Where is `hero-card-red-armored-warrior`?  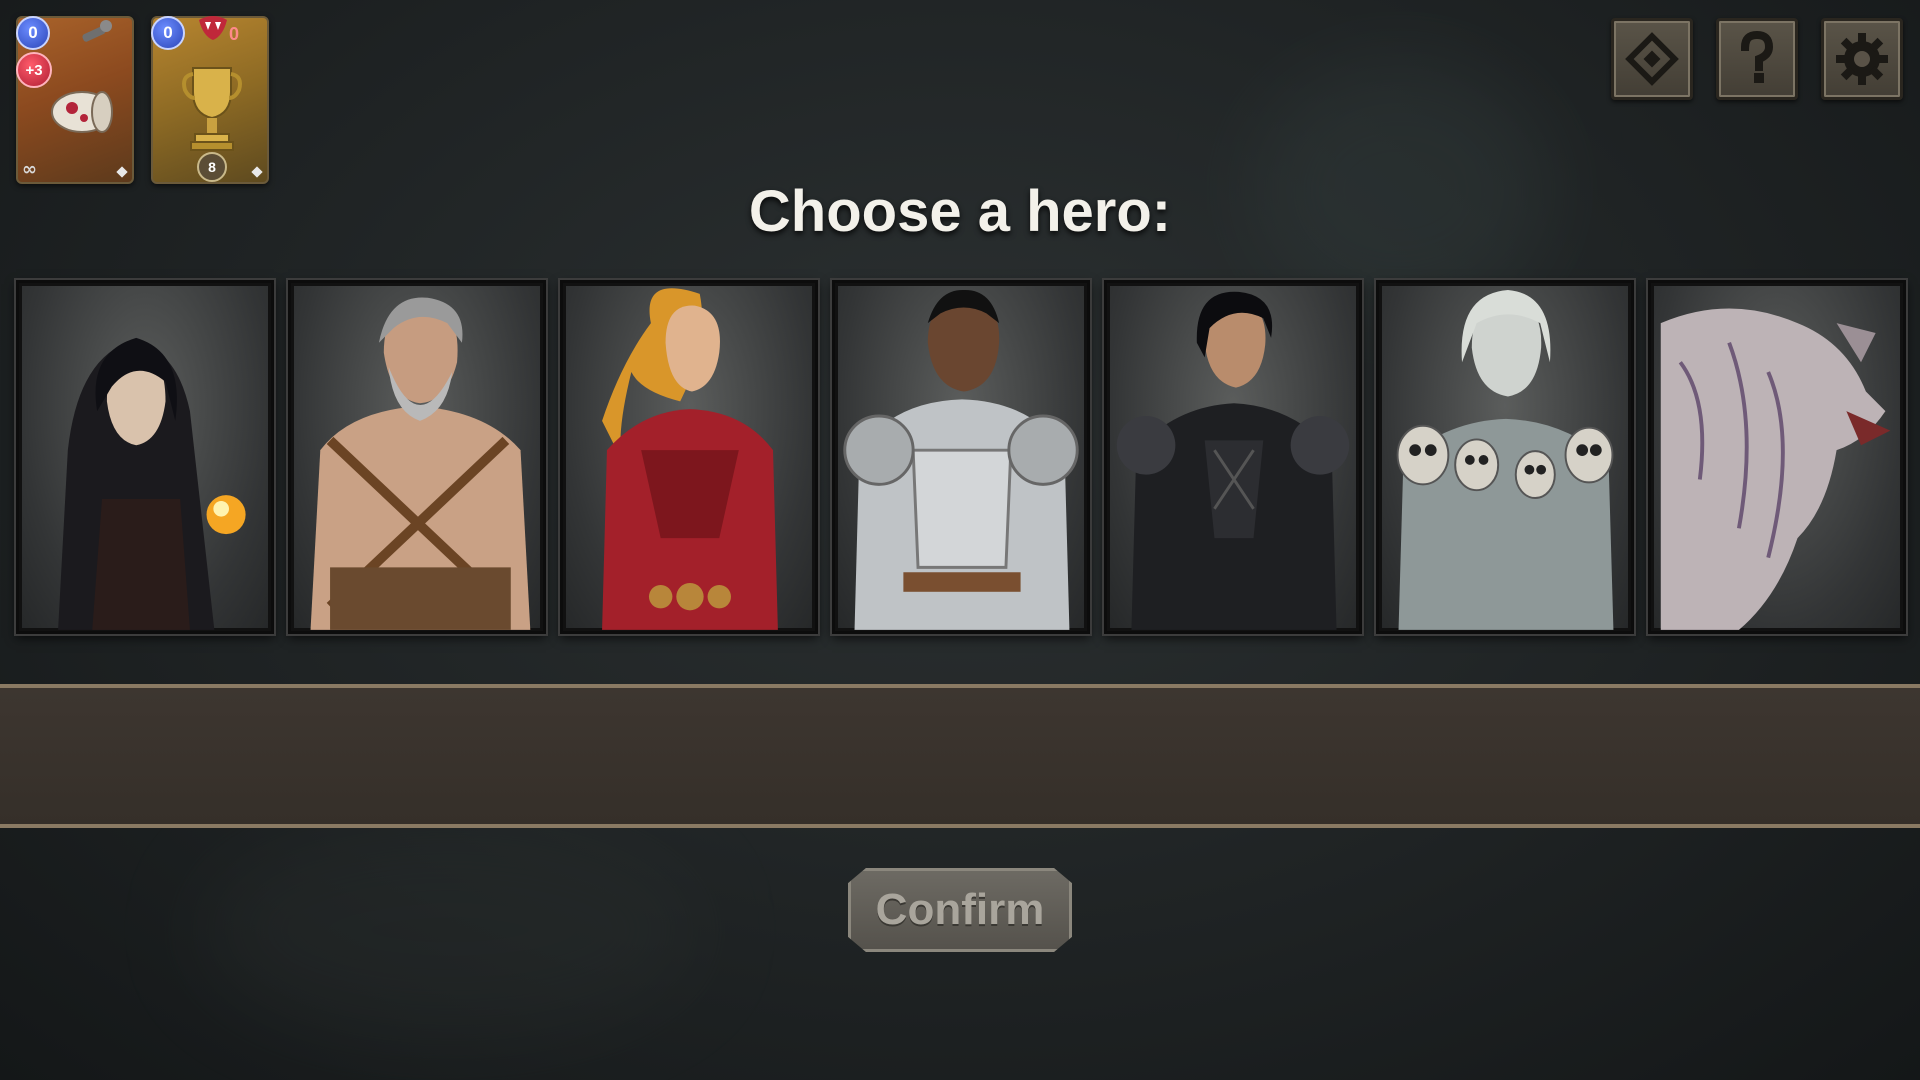 hero-card-red-armored-warrior is located at coordinates (689, 457).